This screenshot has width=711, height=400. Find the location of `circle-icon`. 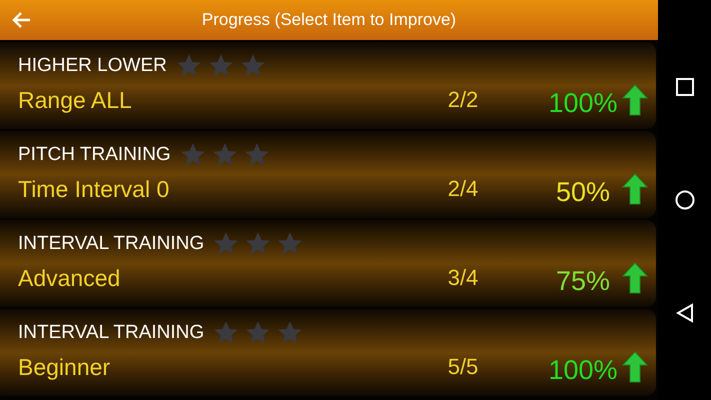

circle-icon is located at coordinates (684, 200).